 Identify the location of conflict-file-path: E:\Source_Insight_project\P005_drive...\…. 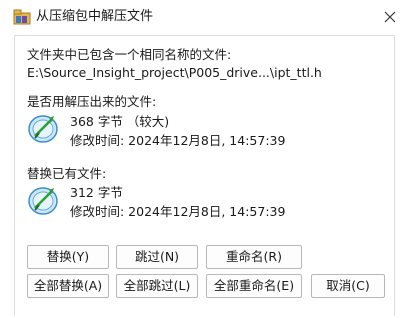
(174, 72).